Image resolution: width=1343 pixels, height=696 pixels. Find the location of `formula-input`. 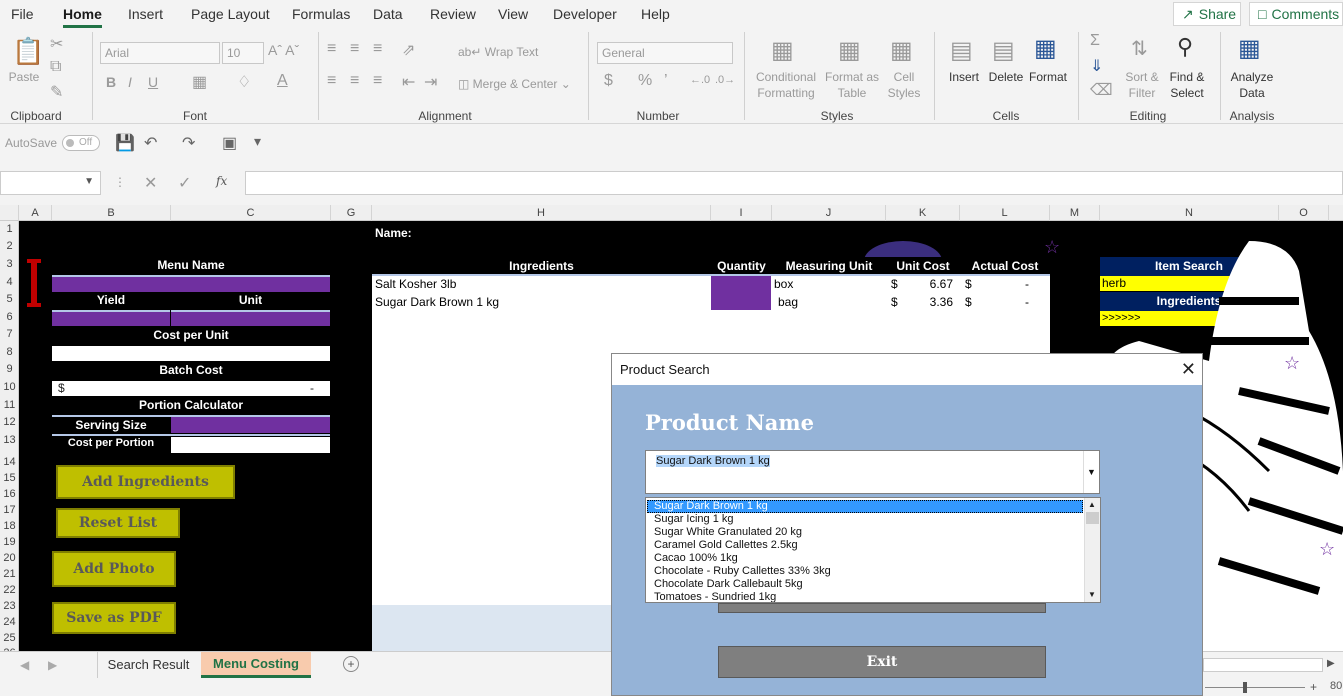

formula-input is located at coordinates (794, 183).